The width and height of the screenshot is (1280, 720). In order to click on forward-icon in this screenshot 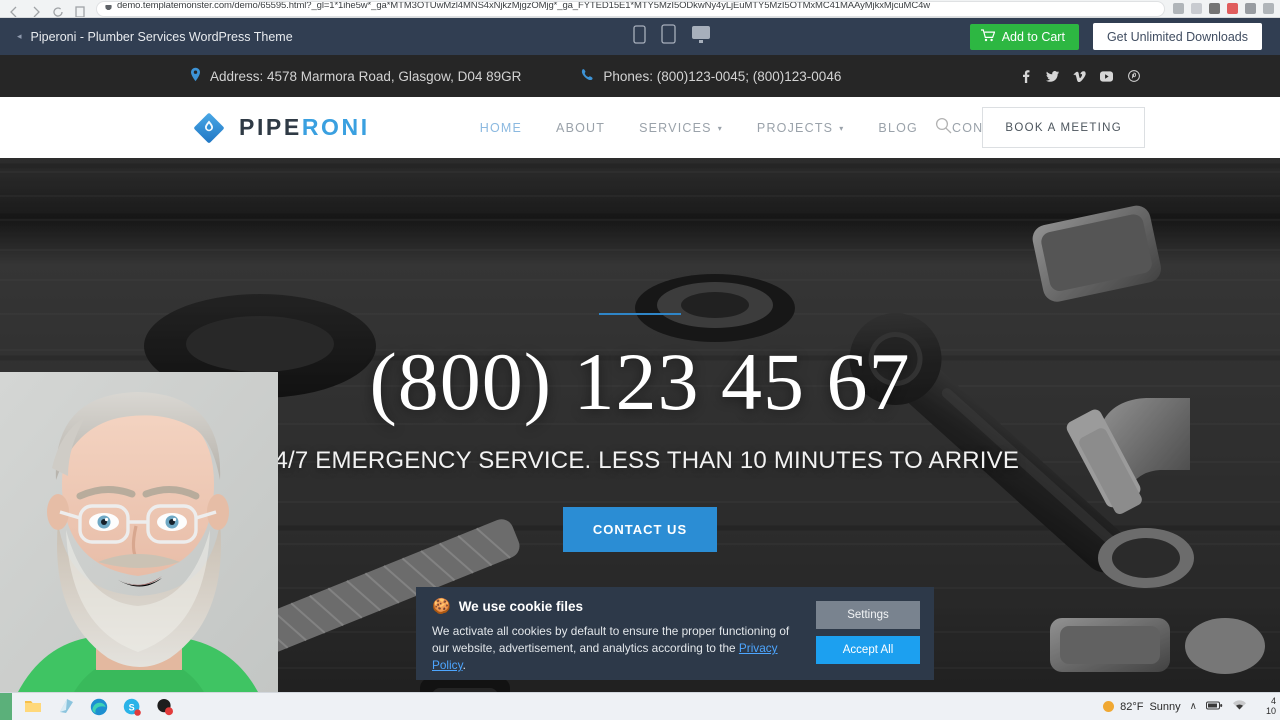, I will do `click(36, 9)`.